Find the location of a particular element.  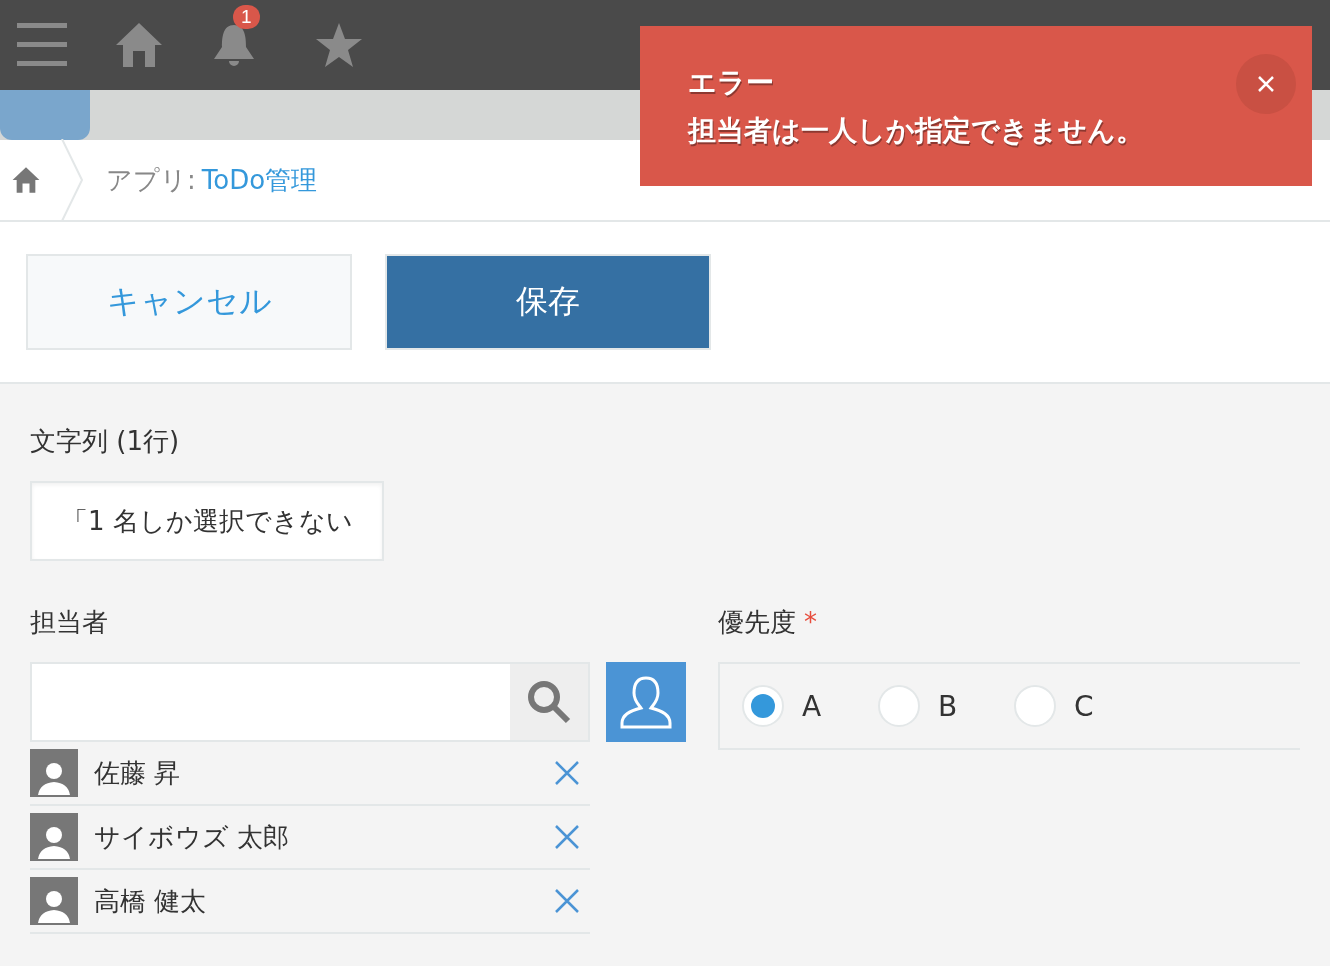

user-search-field is located at coordinates (310, 702).